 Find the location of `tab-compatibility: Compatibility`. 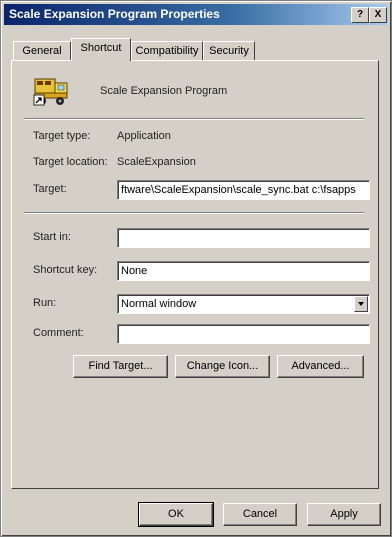

tab-compatibility: Compatibility is located at coordinates (167, 50).